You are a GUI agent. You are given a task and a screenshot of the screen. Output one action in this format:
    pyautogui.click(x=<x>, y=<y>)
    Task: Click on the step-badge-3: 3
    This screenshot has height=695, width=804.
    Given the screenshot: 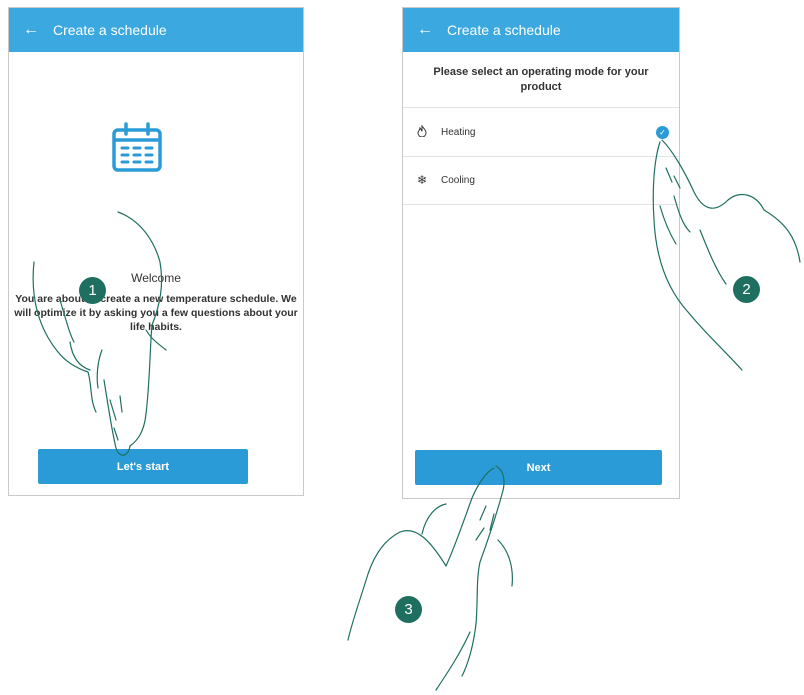 What is the action you would take?
    pyautogui.click(x=408, y=609)
    